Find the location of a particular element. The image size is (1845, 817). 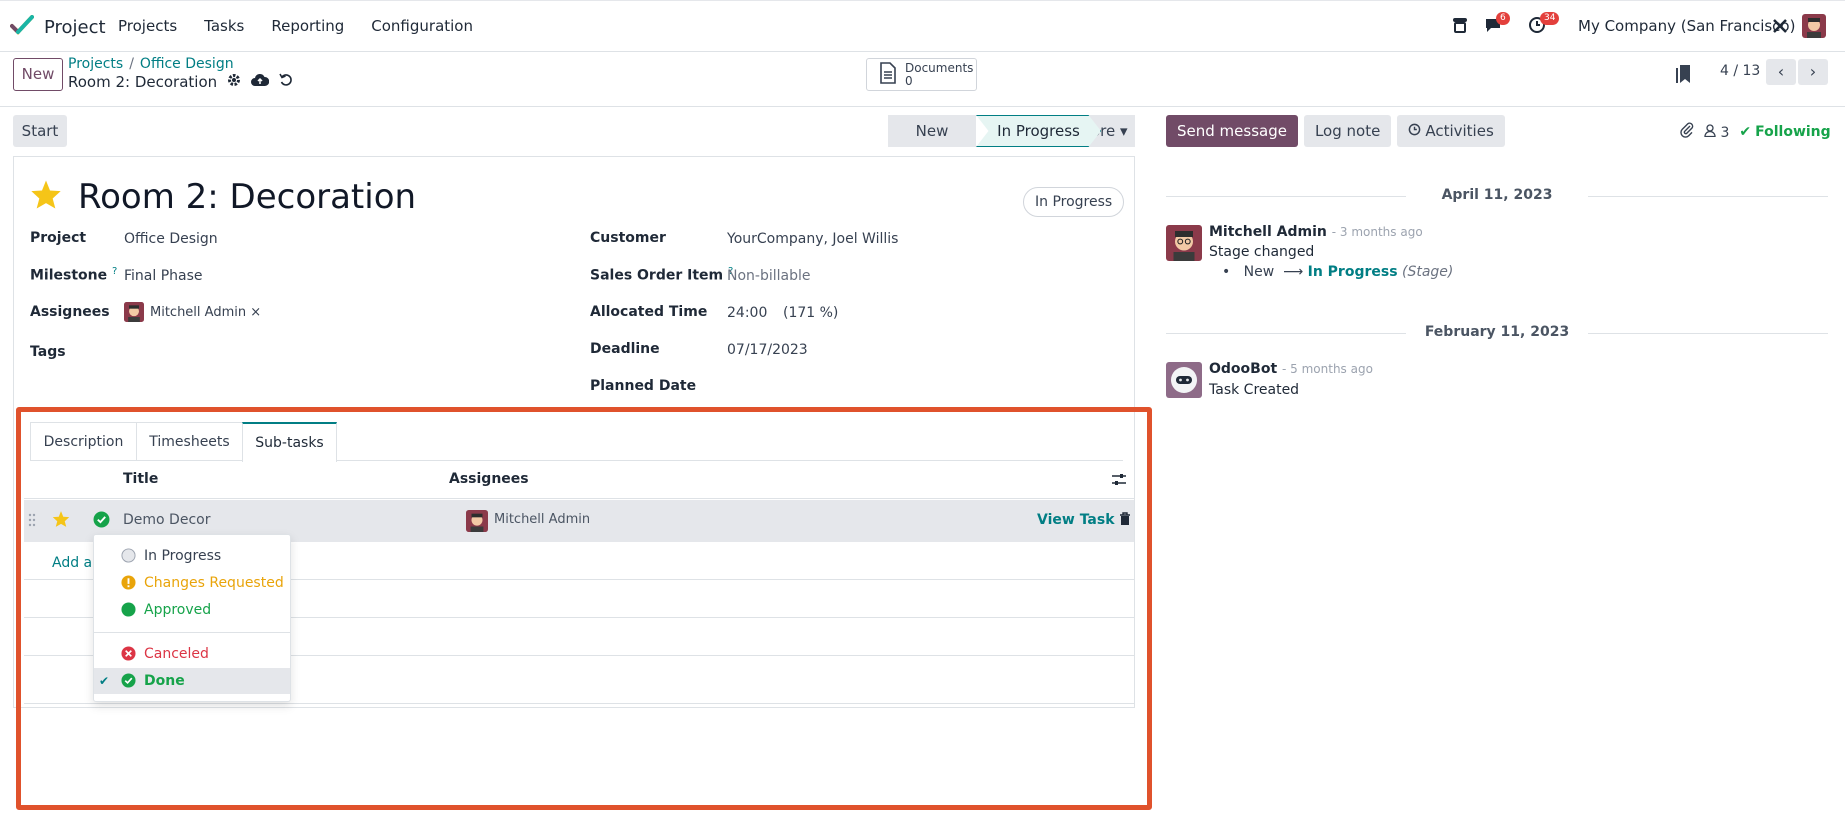

row-assignee-avatar is located at coordinates (477, 523).